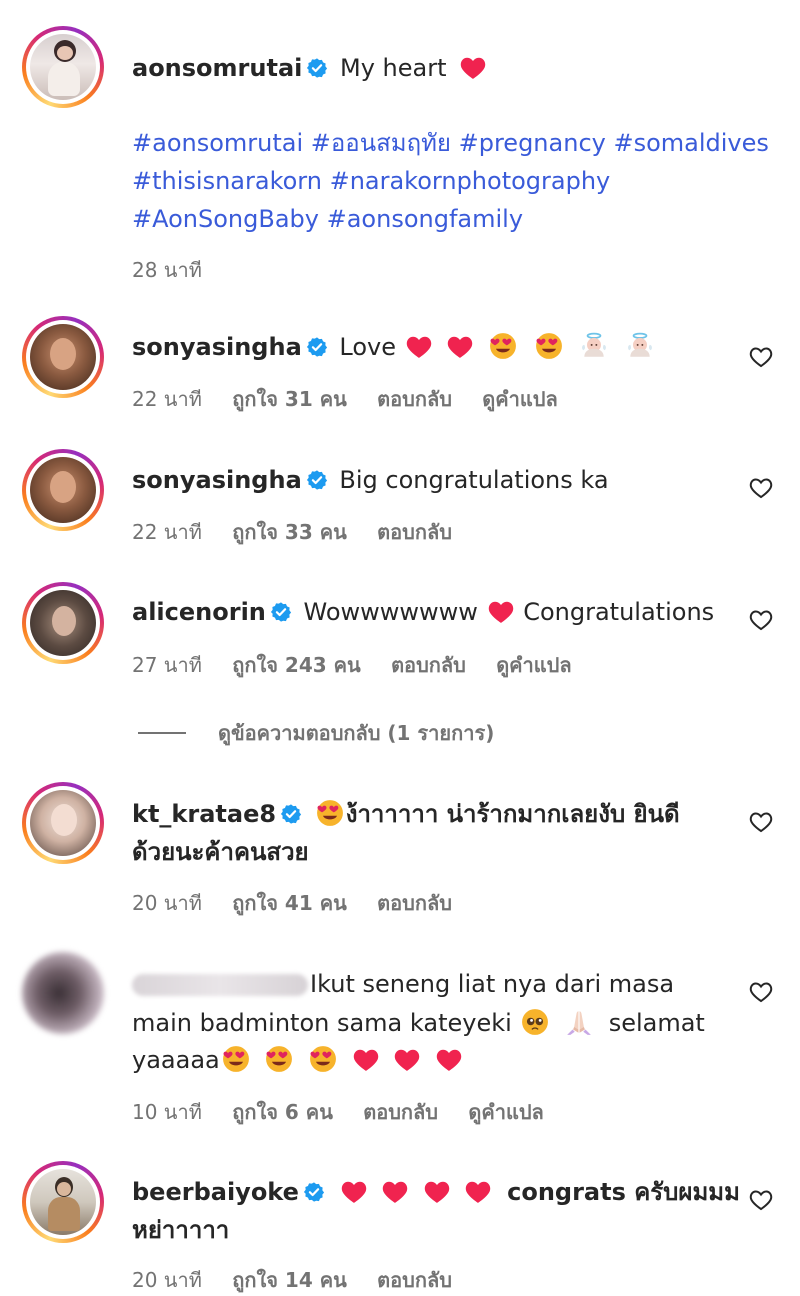 This screenshot has height=1296, width=800. I want to click on comment-text-line-3: yaaaaa, so click(298, 1060).